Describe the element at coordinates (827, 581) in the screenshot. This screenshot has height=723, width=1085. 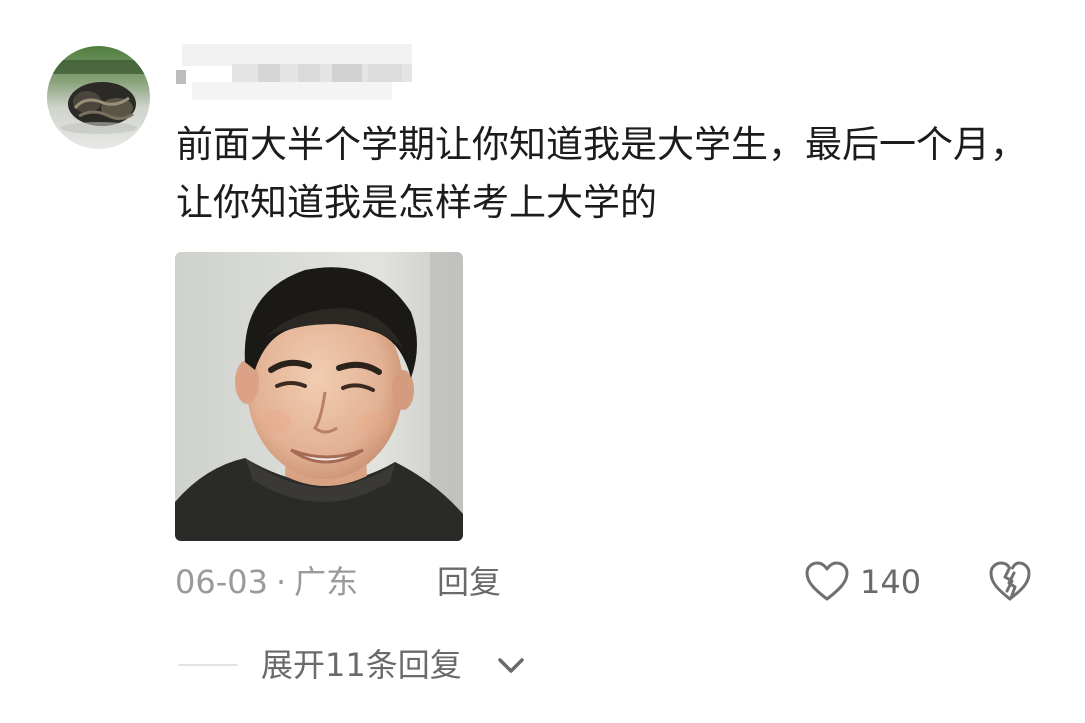
I see `heart-outline-icon` at that location.